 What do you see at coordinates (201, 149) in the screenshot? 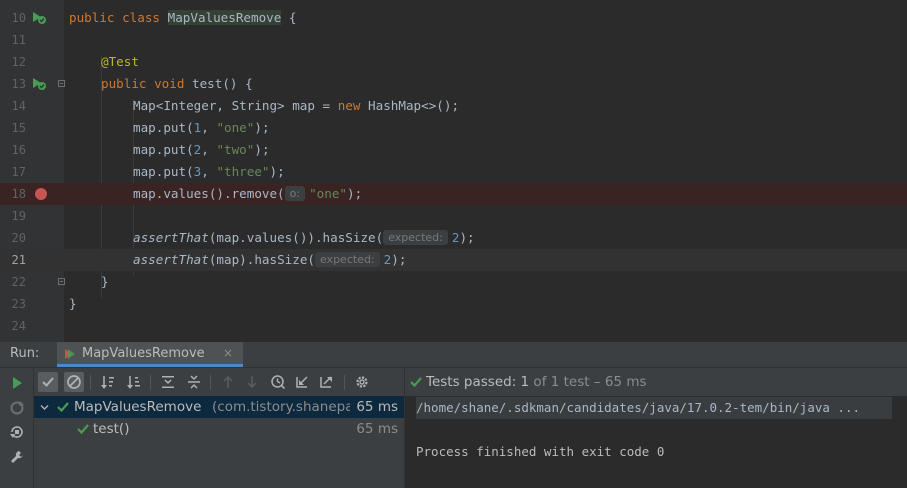
I see `code-text: map.put(2, "two");` at bounding box center [201, 149].